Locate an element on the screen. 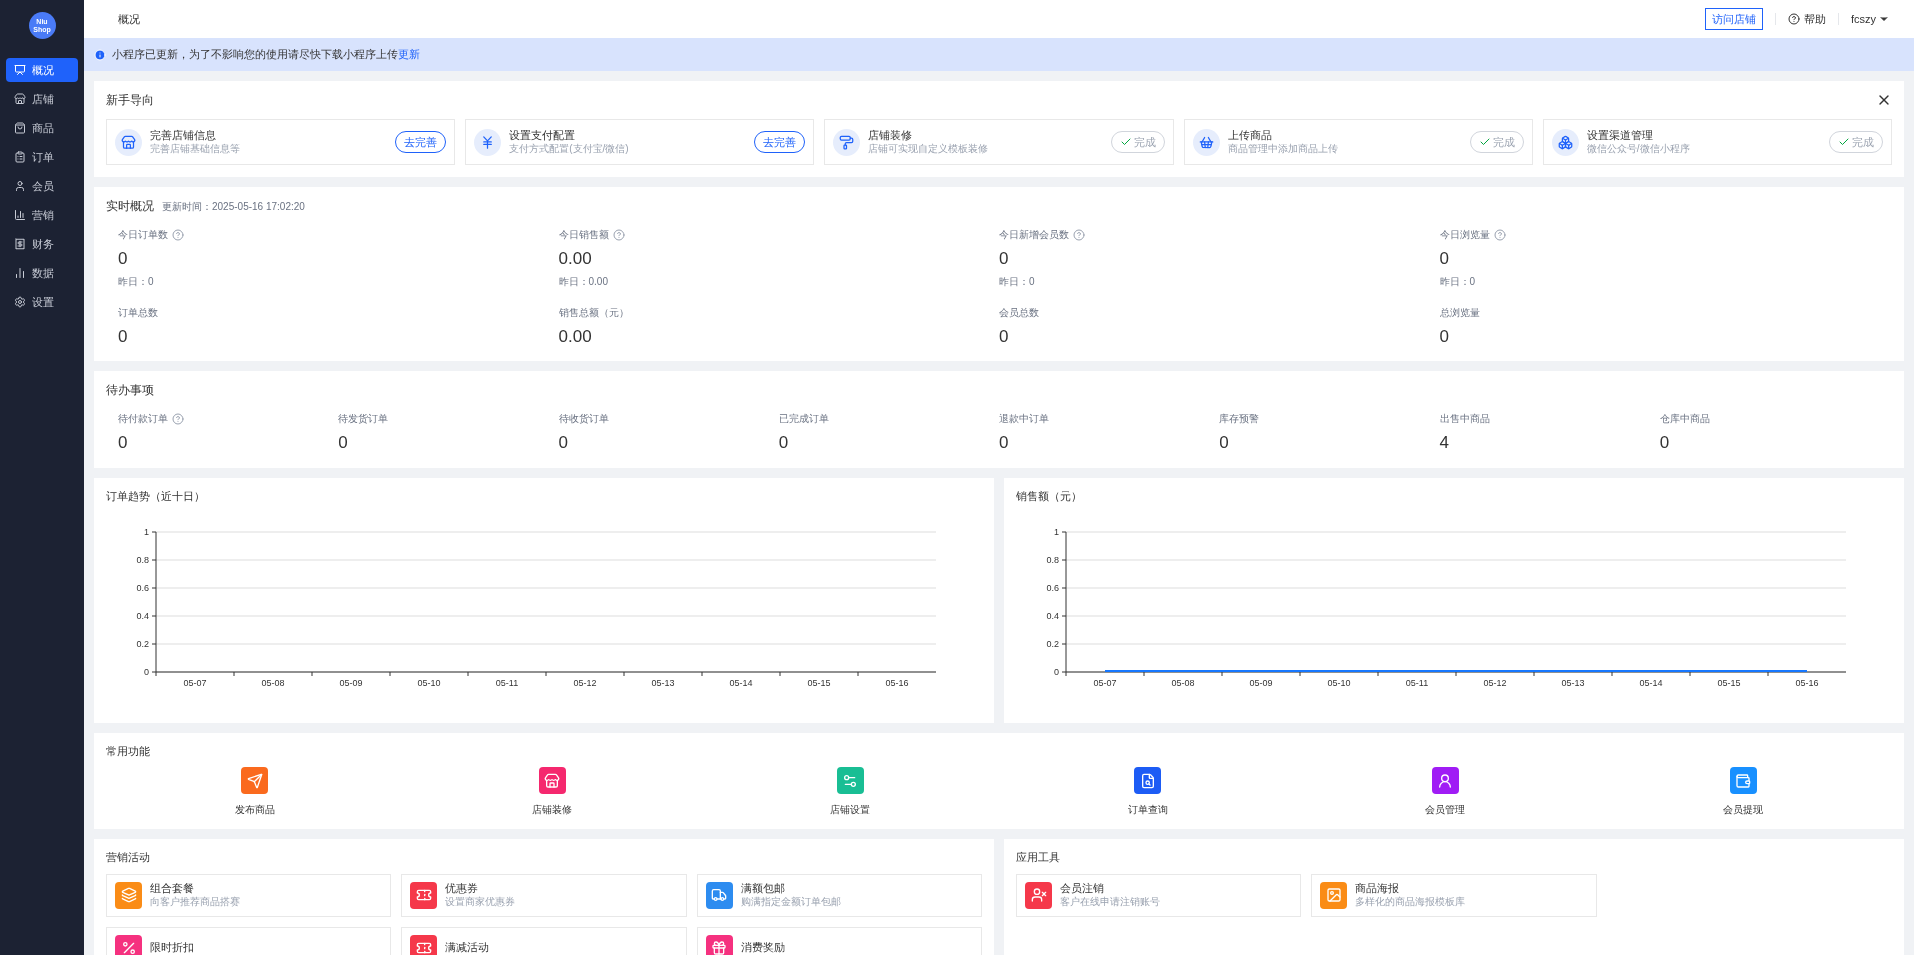 The height and width of the screenshot is (955, 1914). tool-card: 商品海报 多样化的商品海报模板库 is located at coordinates (1454, 895).